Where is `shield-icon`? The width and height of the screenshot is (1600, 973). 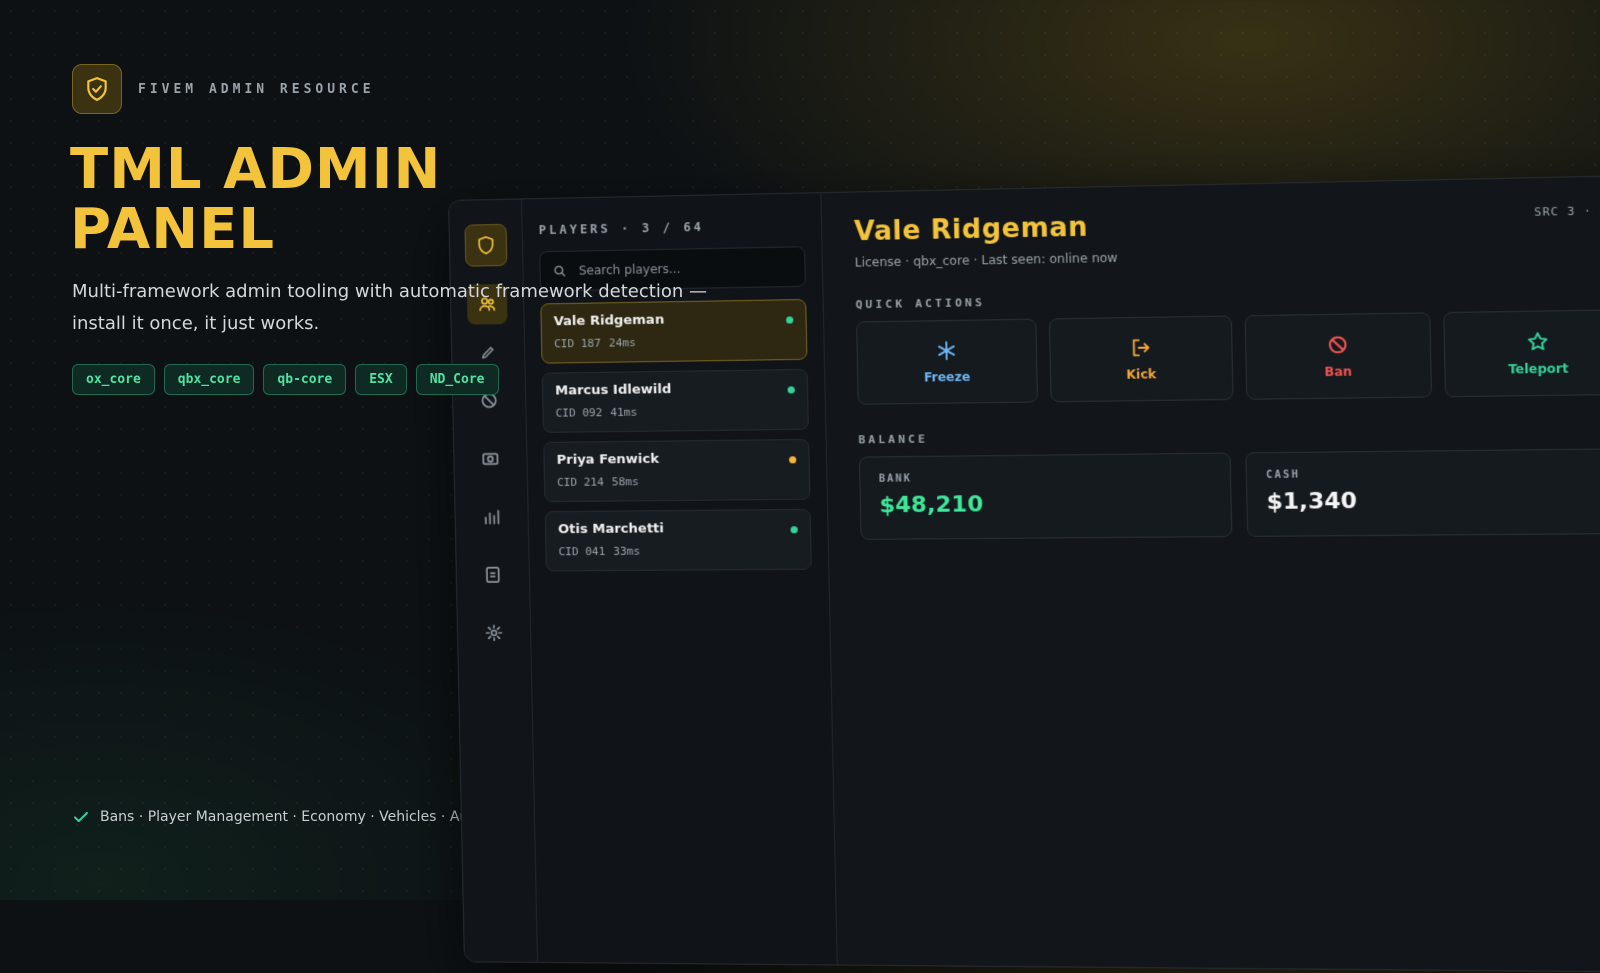
shield-icon is located at coordinates (486, 245).